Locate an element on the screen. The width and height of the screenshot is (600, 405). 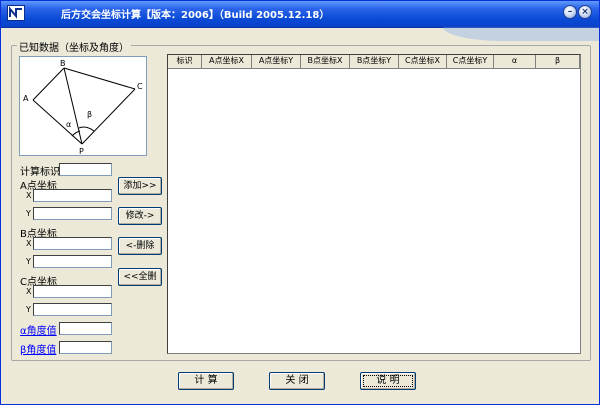
column-header: A点坐标X is located at coordinates (227, 61).